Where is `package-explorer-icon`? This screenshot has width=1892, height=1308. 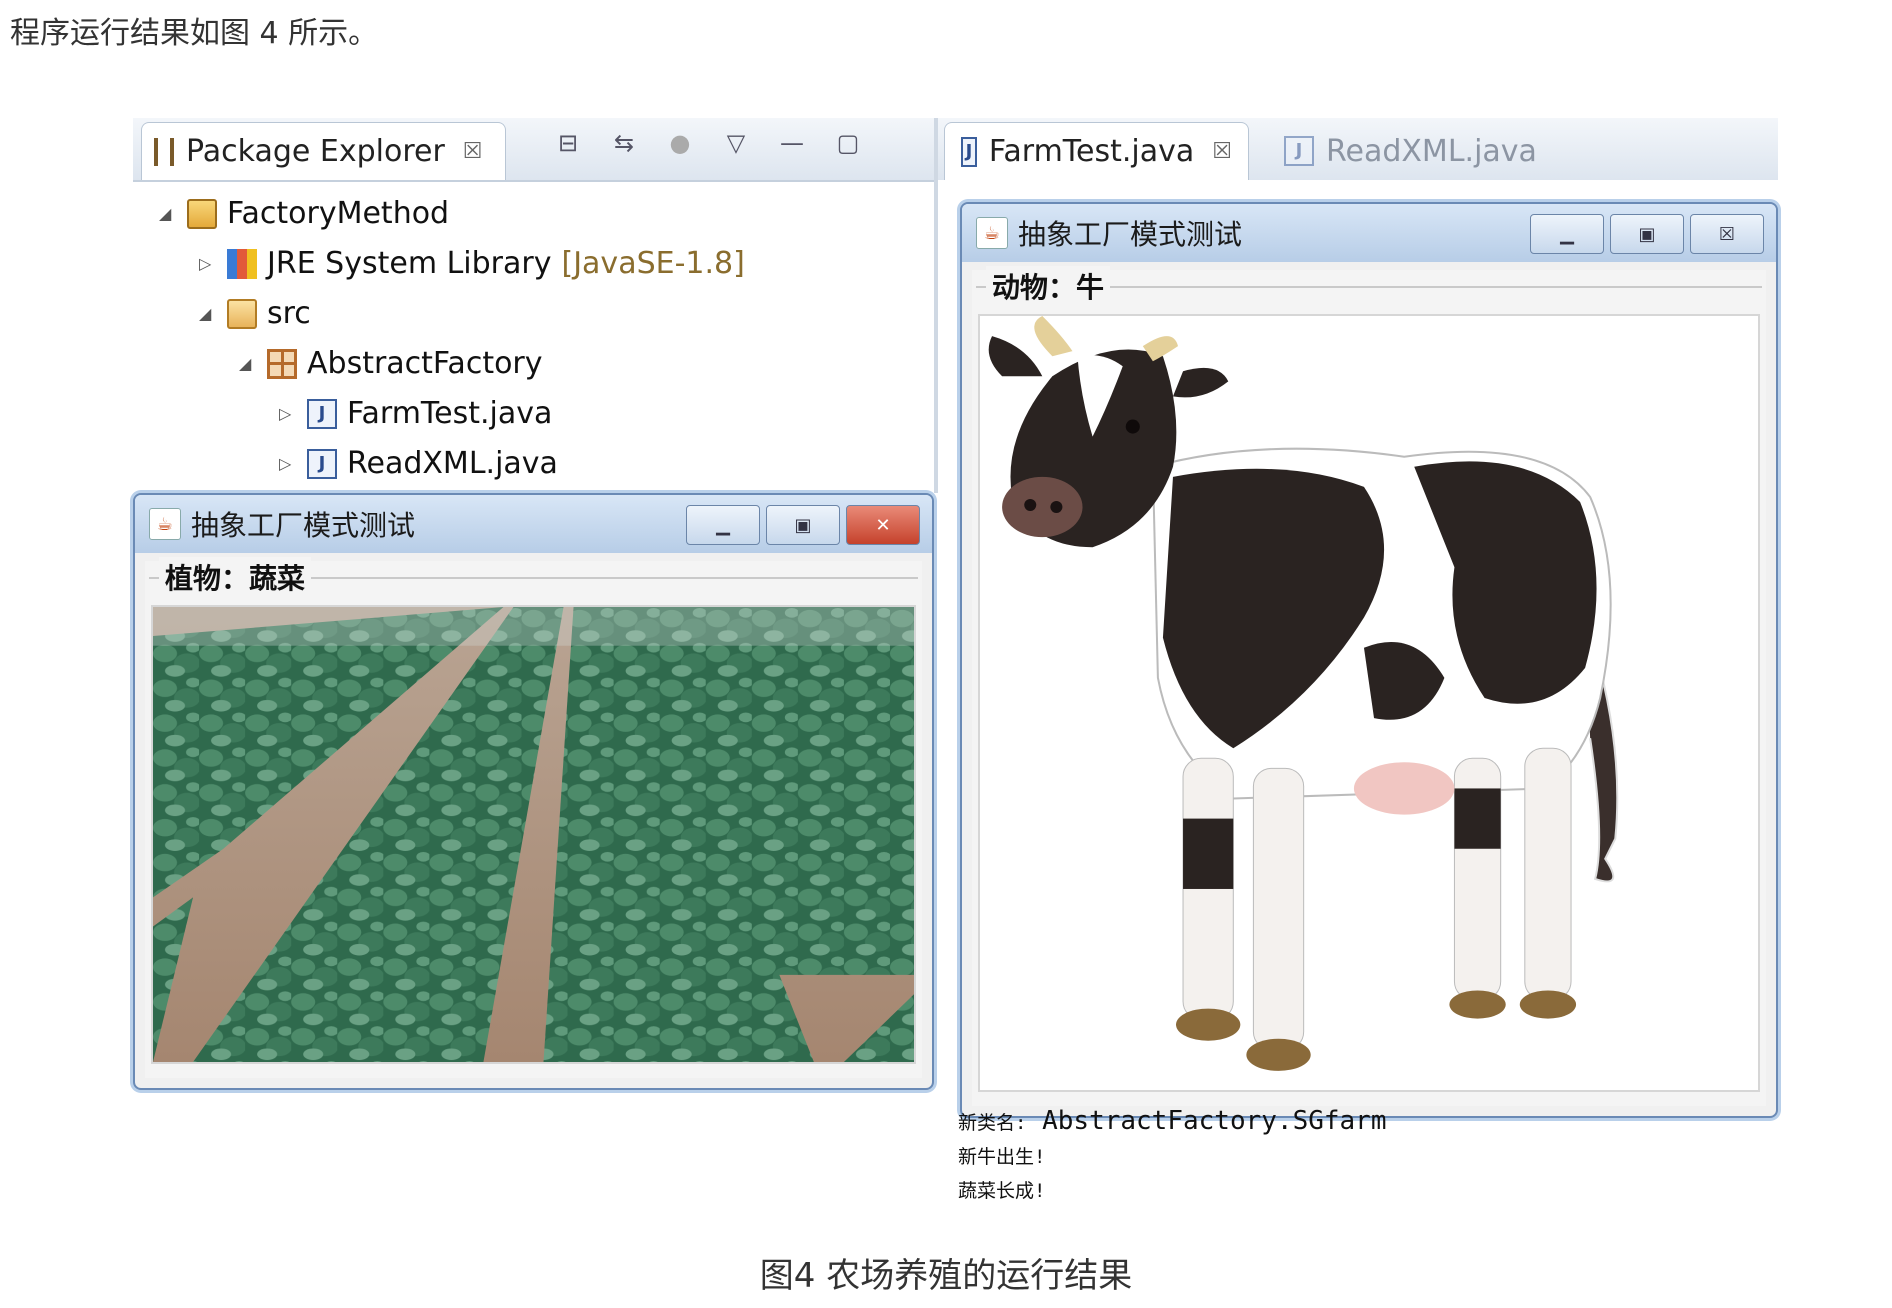 package-explorer-icon is located at coordinates (164, 151).